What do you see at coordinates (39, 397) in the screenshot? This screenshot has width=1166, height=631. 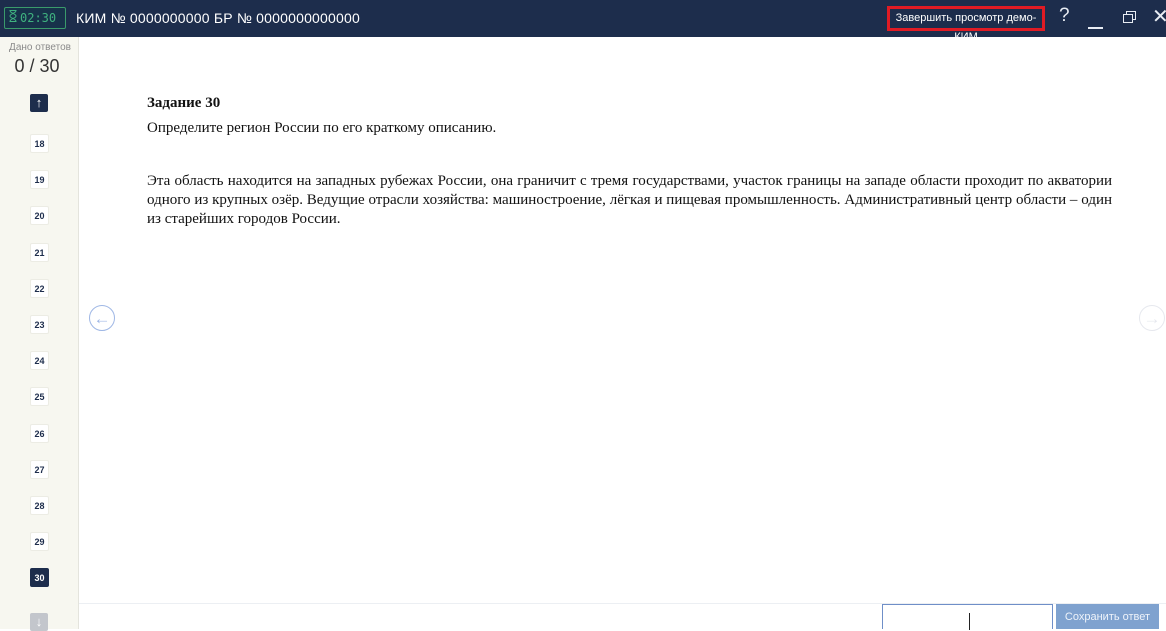 I see `question-number-25: 25` at bounding box center [39, 397].